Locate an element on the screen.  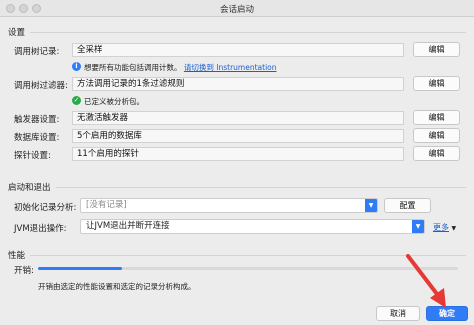
filter-status-text: 已定义被分析包。 is located at coordinates (114, 101).